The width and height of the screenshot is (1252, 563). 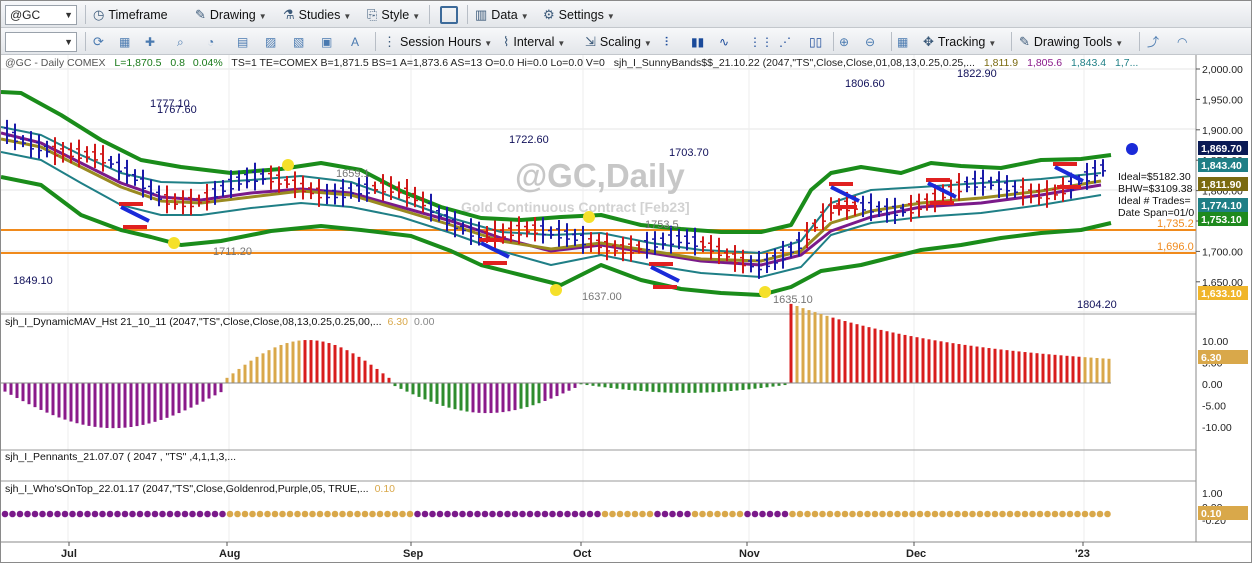 What do you see at coordinates (246, 42) in the screenshot?
I see `bars-icon: ▤` at bounding box center [246, 42].